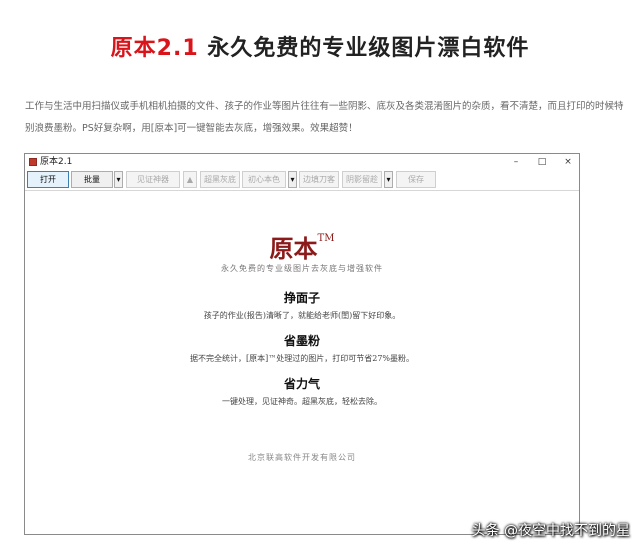 This screenshot has width=640, height=546. What do you see at coordinates (264, 179) in the screenshot?
I see `original-color-button: 初心本色` at bounding box center [264, 179].